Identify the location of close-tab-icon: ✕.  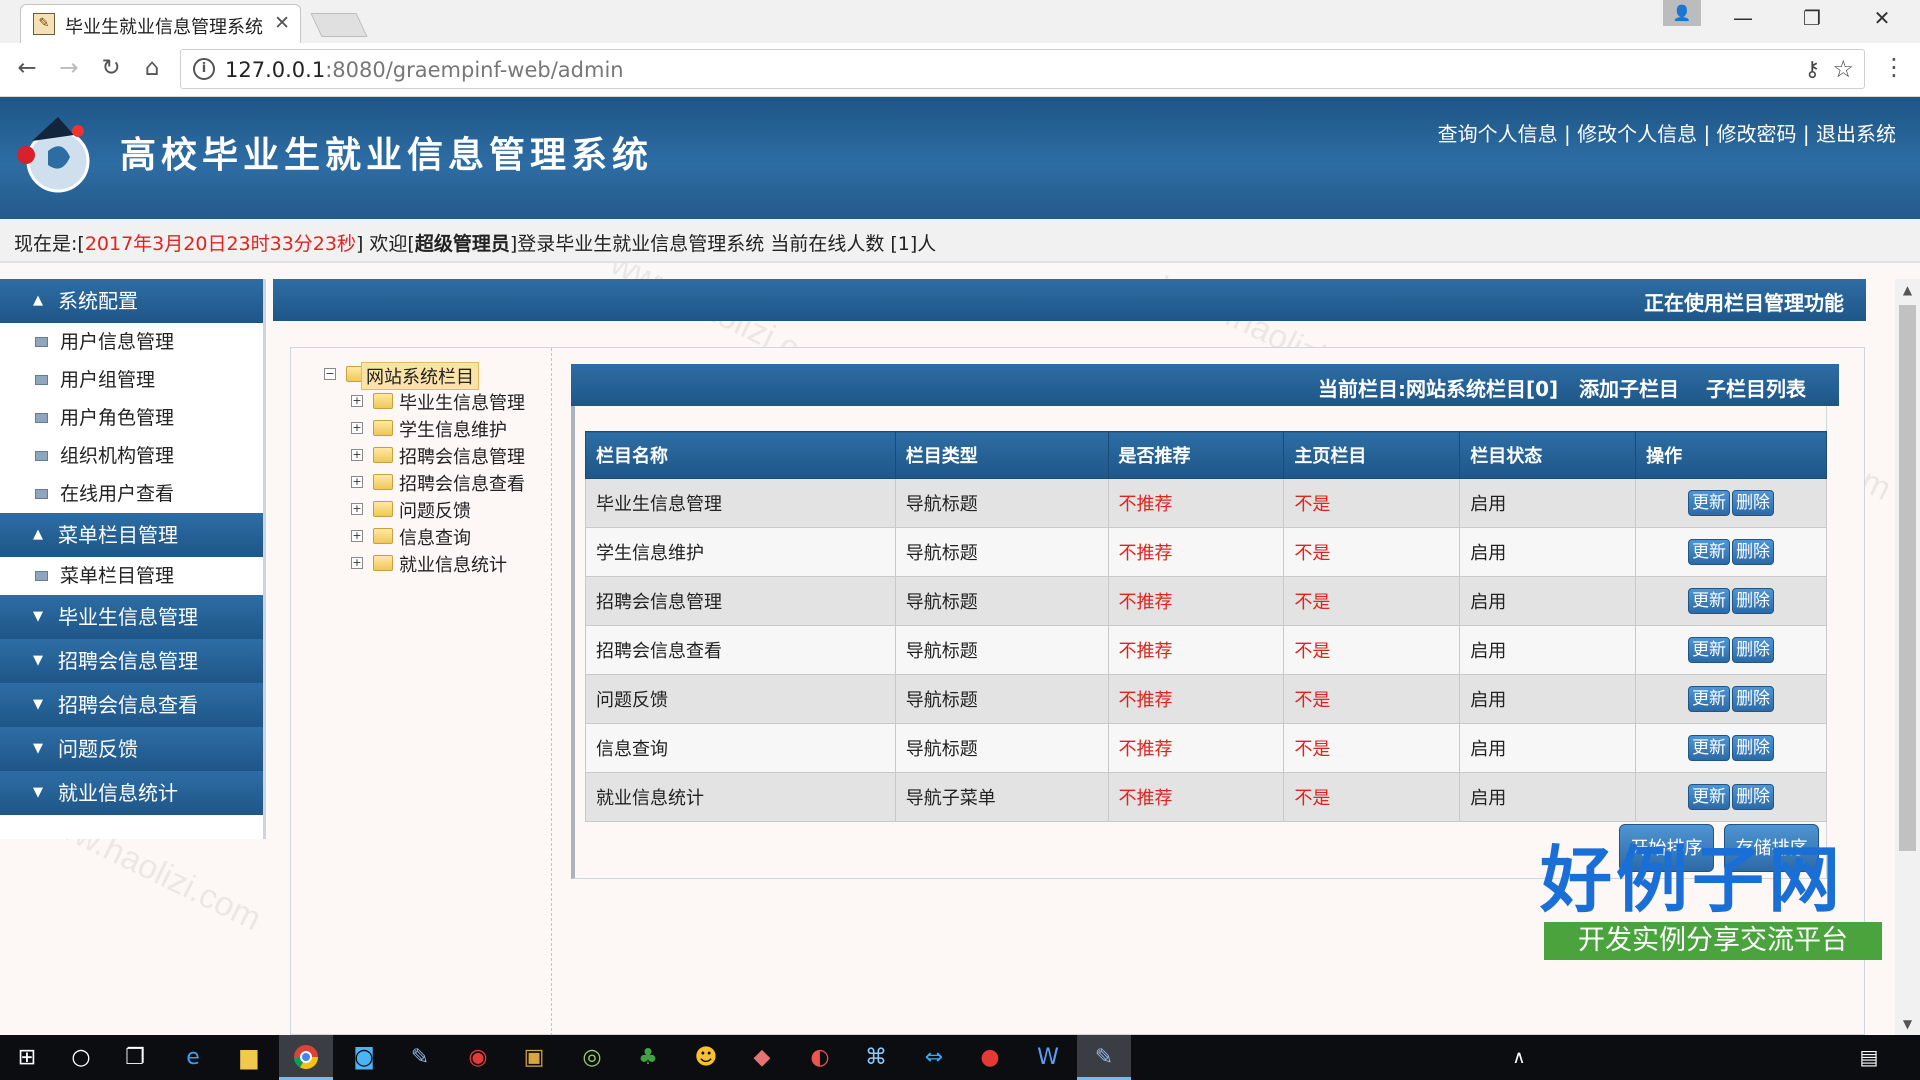
(282, 23).